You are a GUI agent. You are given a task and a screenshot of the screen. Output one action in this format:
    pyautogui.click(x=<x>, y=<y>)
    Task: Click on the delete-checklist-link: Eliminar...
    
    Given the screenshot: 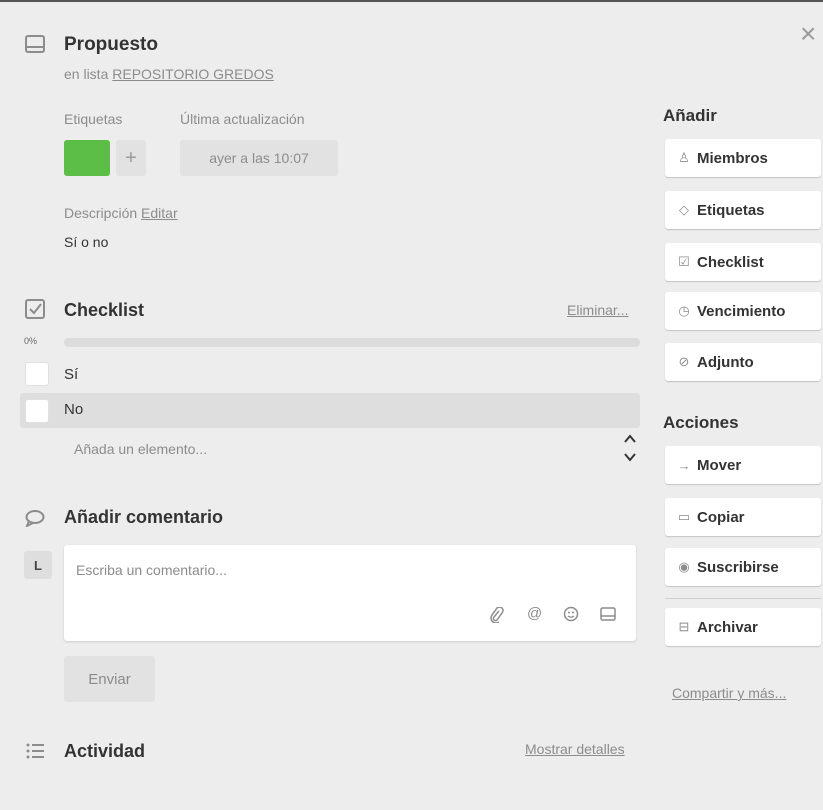 What is the action you would take?
    pyautogui.click(x=597, y=310)
    